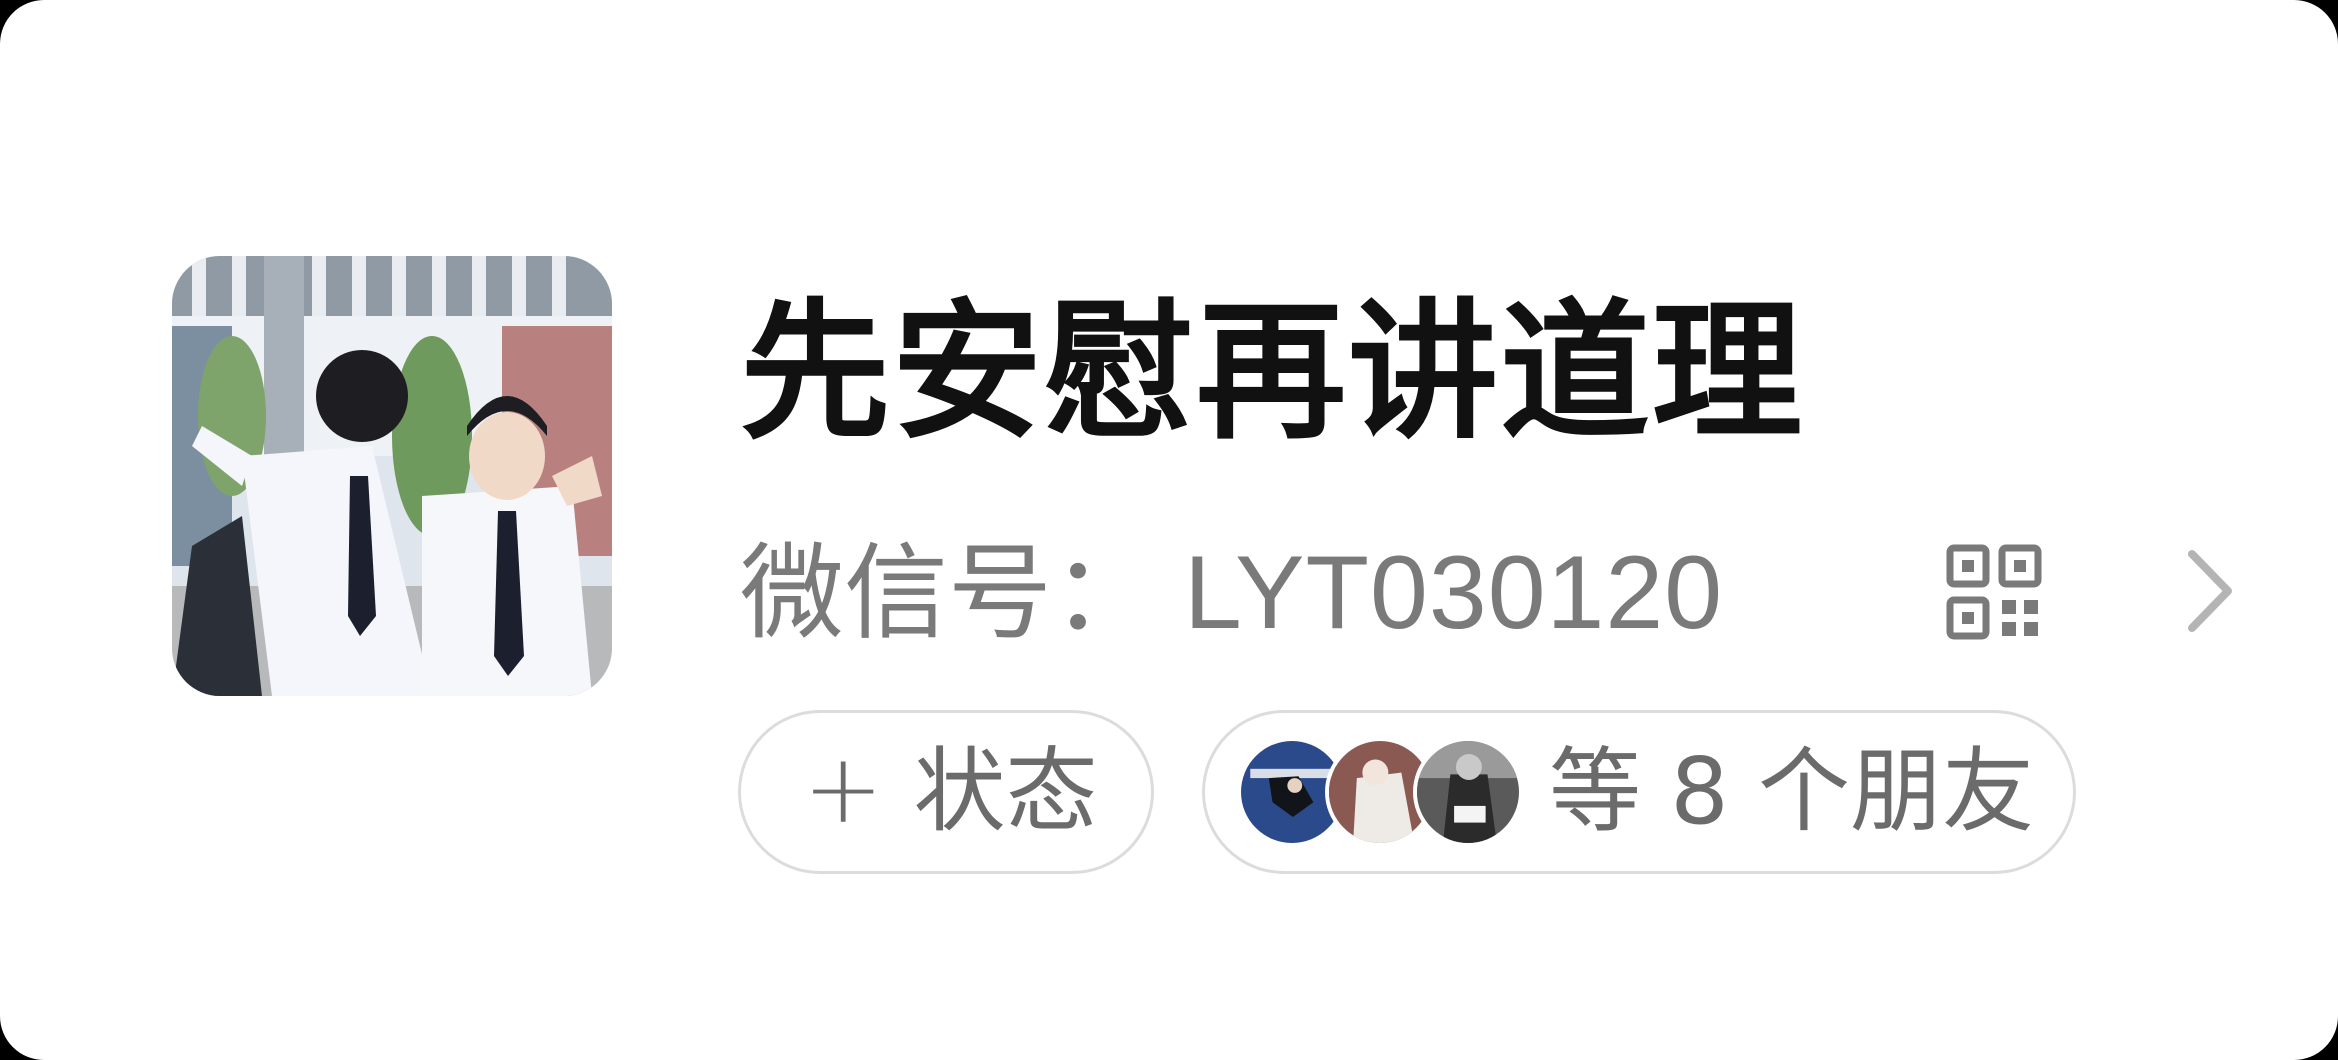 The width and height of the screenshot is (2338, 1060). I want to click on friend-avatar-3-image, so click(1468, 792).